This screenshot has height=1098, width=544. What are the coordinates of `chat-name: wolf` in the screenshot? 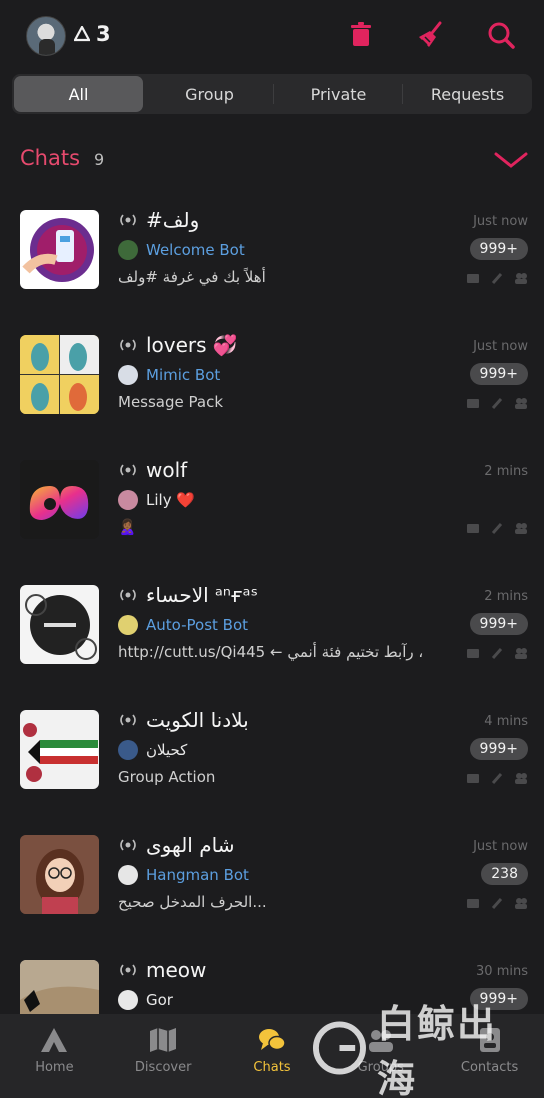 It's located at (167, 470).